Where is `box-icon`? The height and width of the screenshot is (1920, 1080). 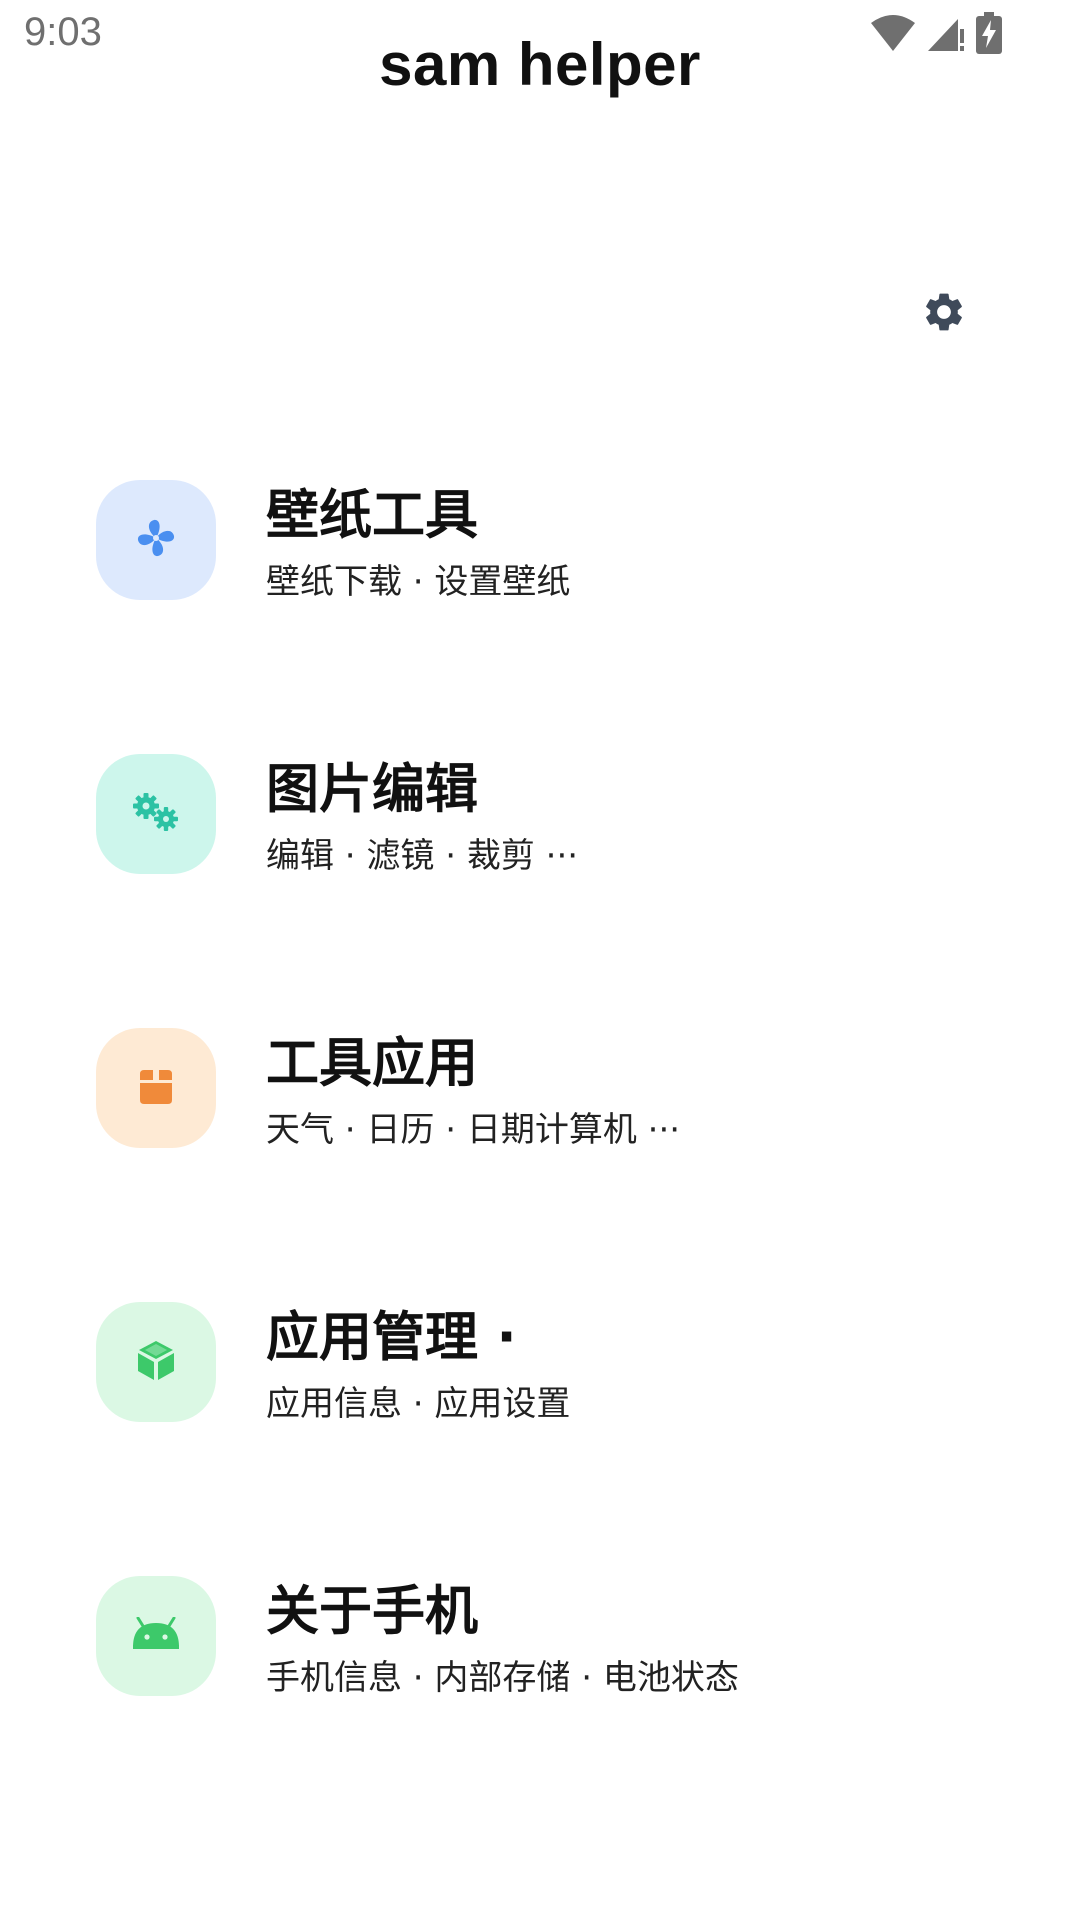
box-icon is located at coordinates (156, 1088).